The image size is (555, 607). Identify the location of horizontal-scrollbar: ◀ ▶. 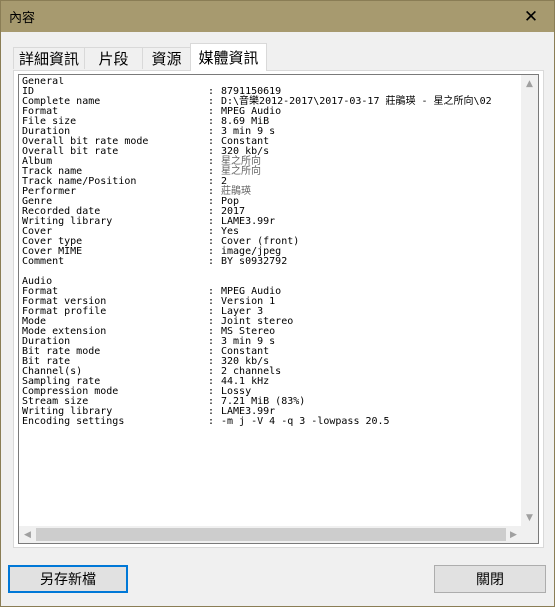
(270, 534).